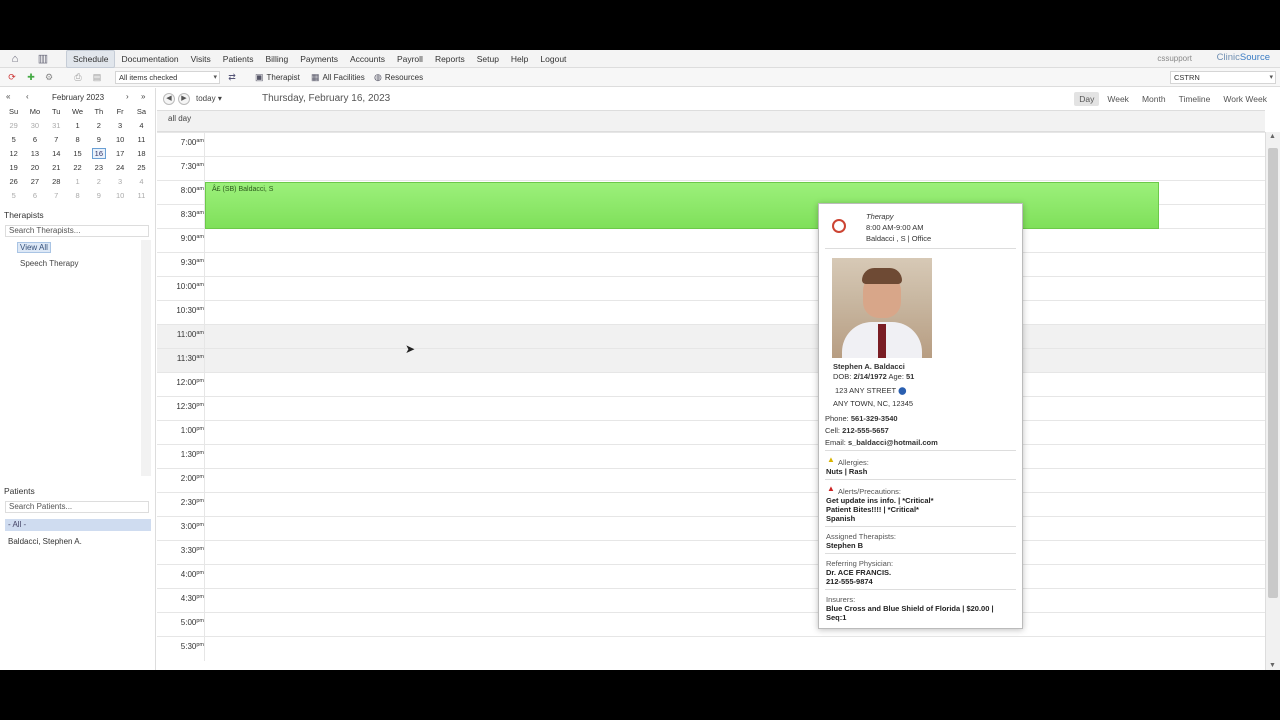 Image resolution: width=1280 pixels, height=720 pixels. What do you see at coordinates (146, 358) in the screenshot?
I see `therapist-scrollbar` at bounding box center [146, 358].